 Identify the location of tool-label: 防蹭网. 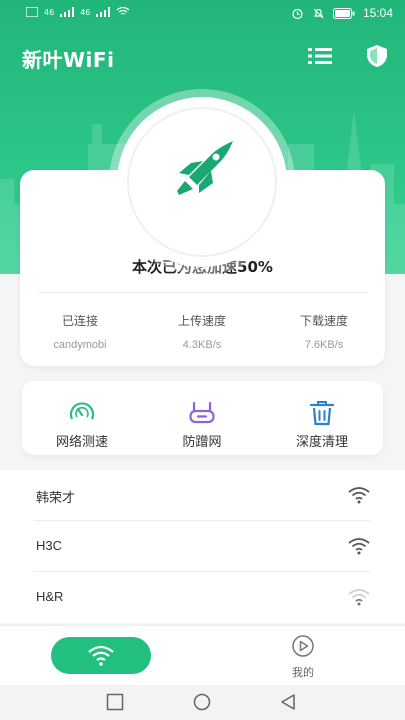
(202, 442).